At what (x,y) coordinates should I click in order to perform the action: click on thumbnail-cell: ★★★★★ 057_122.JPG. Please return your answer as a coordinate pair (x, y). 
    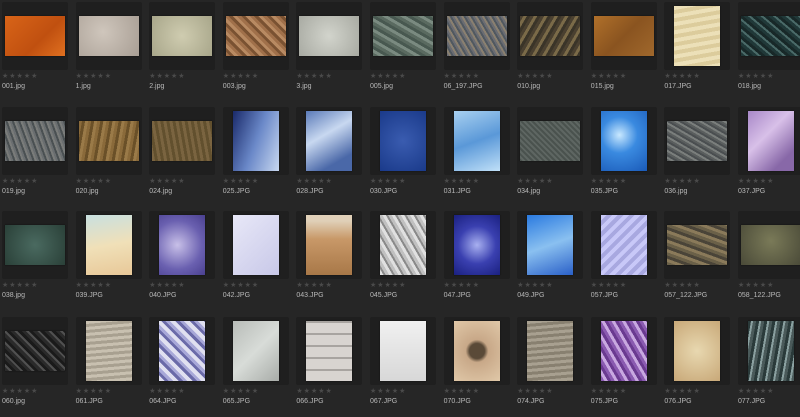
    Looking at the image, I should click on (697, 261).